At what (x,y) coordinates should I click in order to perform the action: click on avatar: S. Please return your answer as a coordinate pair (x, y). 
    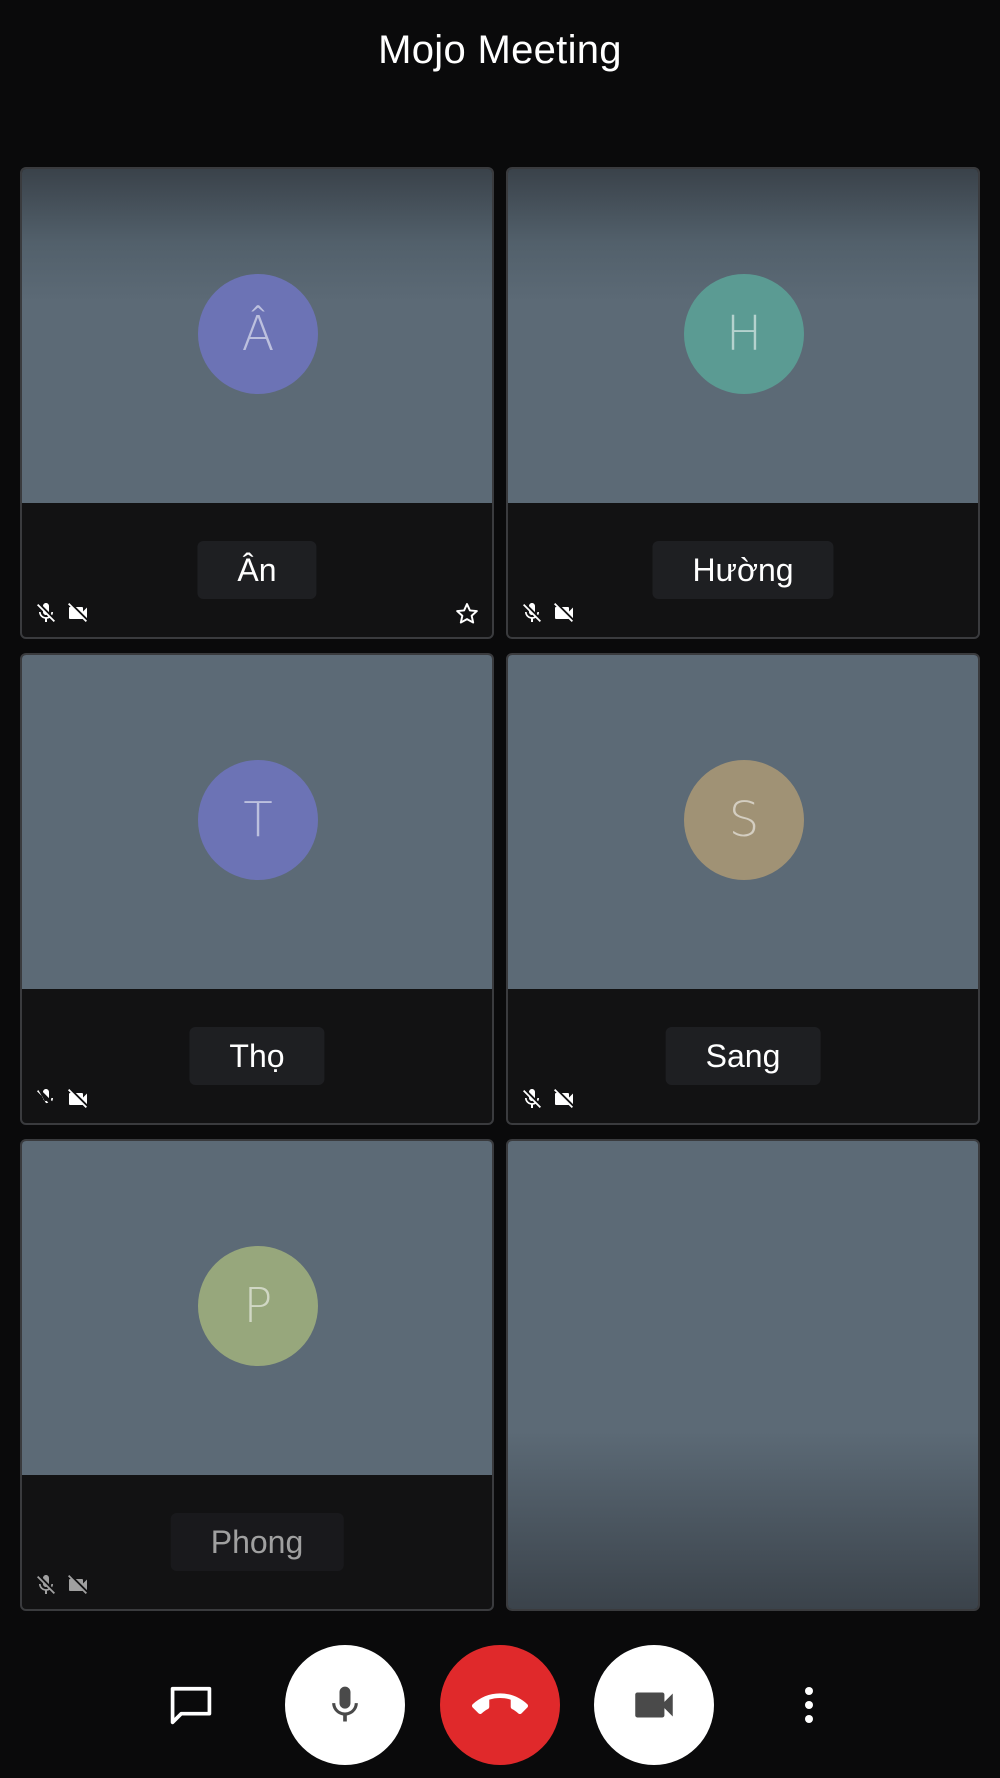
    Looking at the image, I should click on (744, 820).